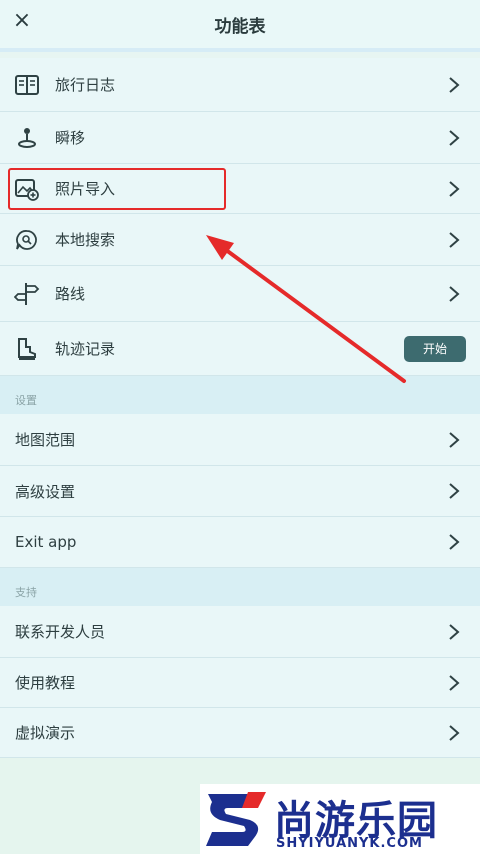  I want to click on menu-item-contact-developer: 联系开发人员, so click(240, 632).